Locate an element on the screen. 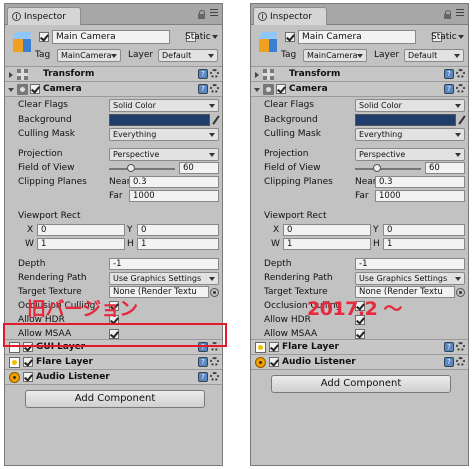  transform-title: Transform is located at coordinates (69, 74).